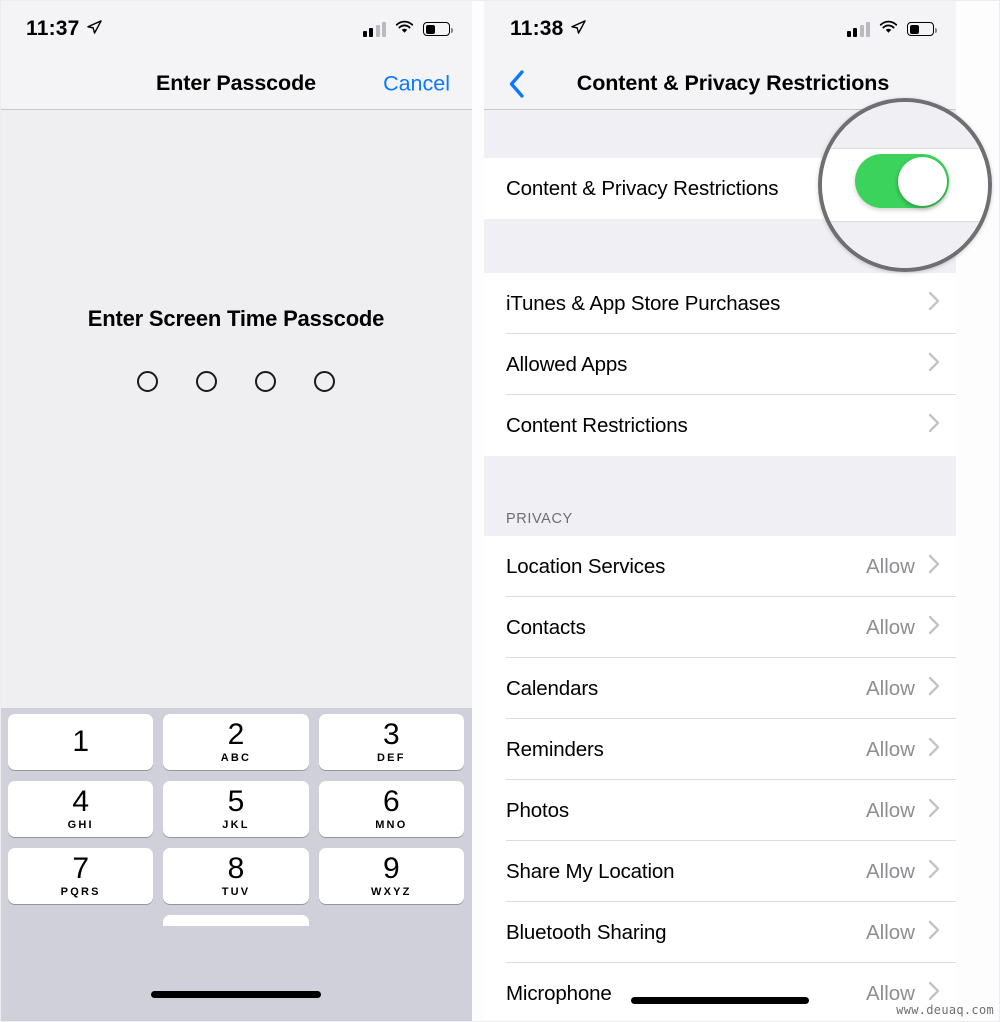  Describe the element at coordinates (905, 245) in the screenshot. I see `magnifier-band-bottom` at that location.